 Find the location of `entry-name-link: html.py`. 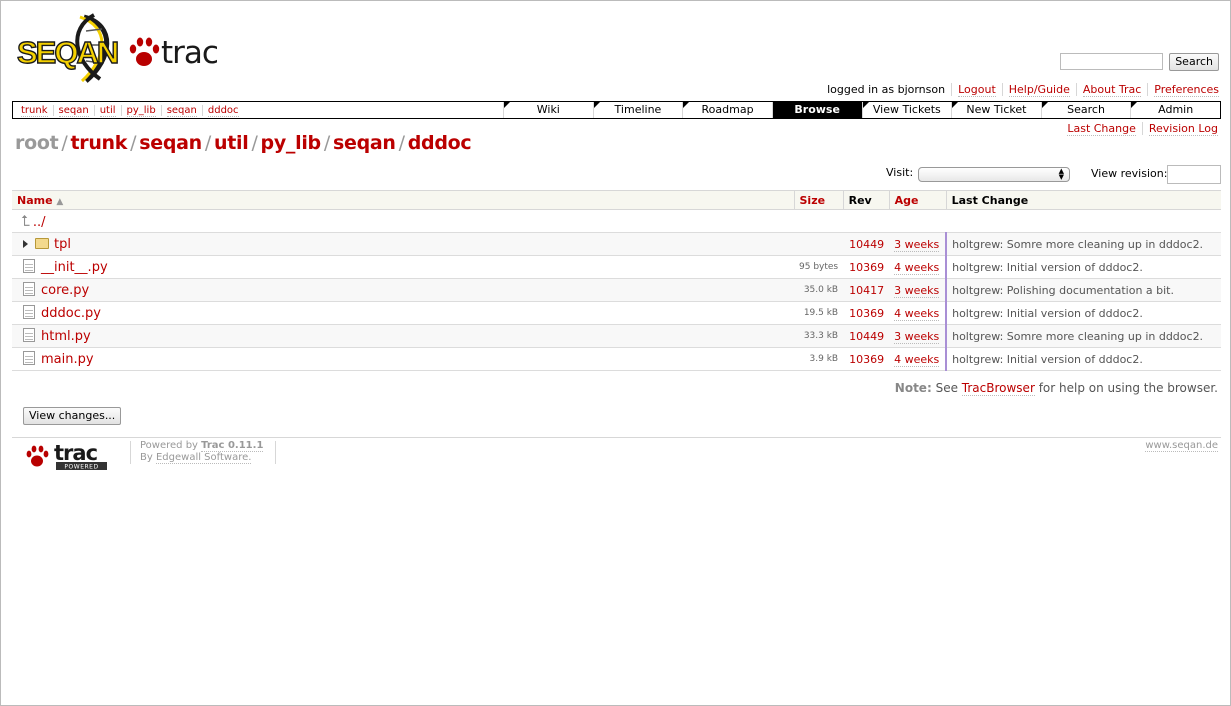

entry-name-link: html.py is located at coordinates (66, 336).